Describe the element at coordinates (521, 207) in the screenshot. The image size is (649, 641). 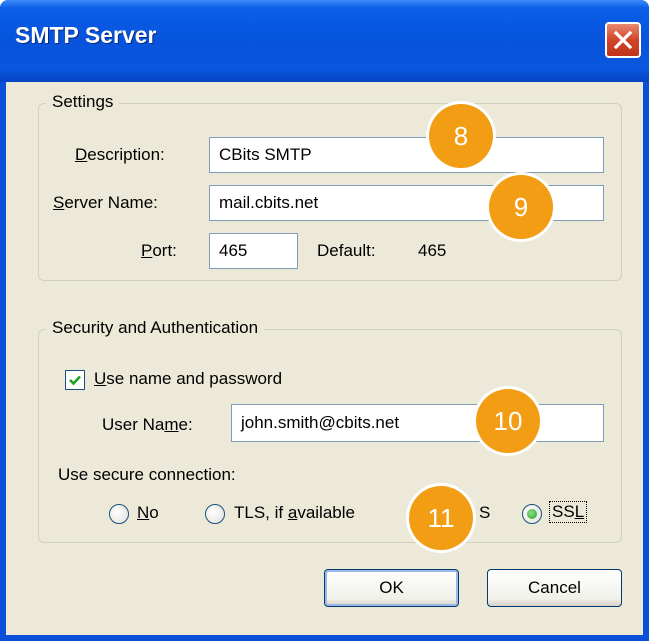
I see `callout-badge-9: 9` at that location.